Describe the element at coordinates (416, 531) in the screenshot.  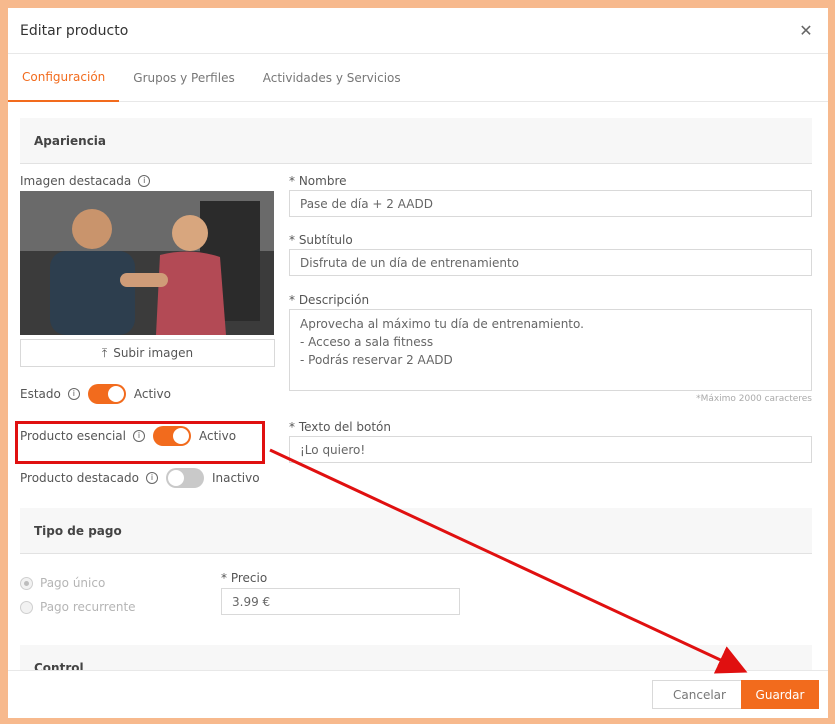
I see `section-tipo-pago: Tipo de pago` at that location.